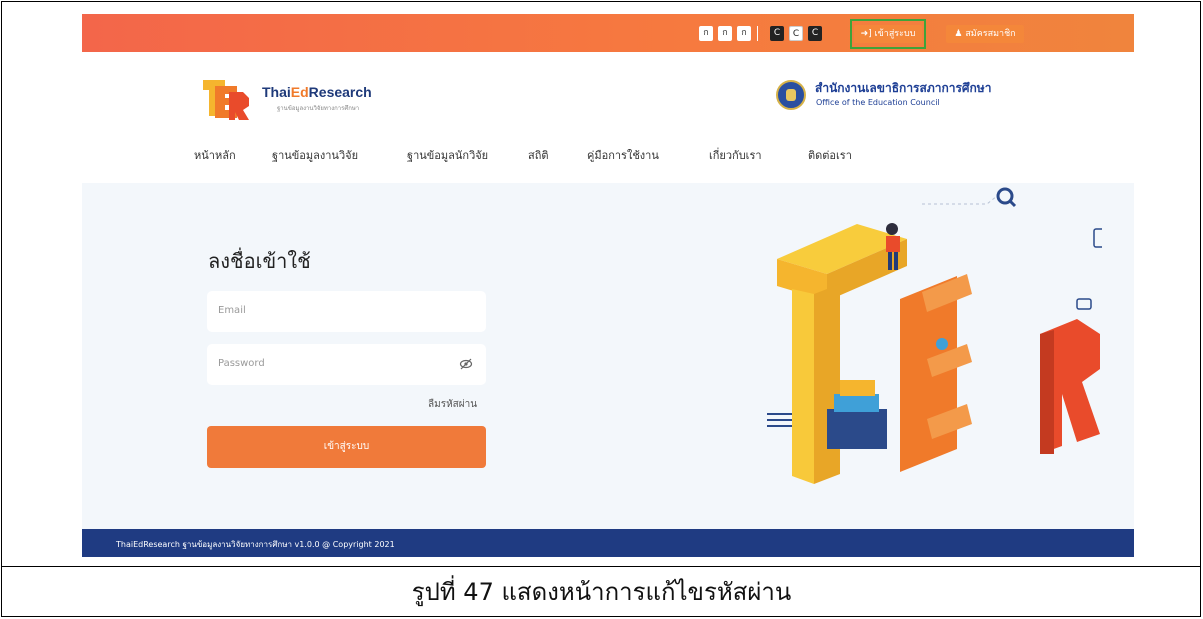 The width and height of the screenshot is (1203, 619). Describe the element at coordinates (757, 33) in the screenshot. I see `topbar-divider` at that location.